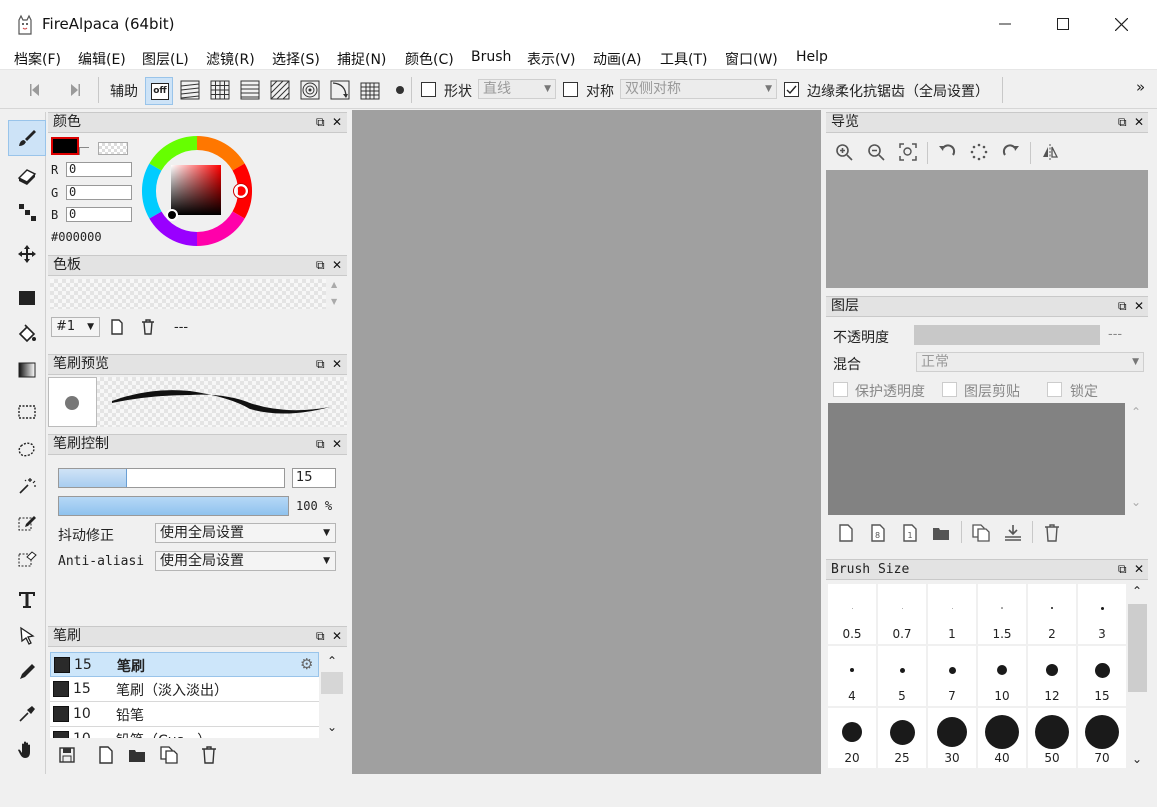 The height and width of the screenshot is (807, 1157). I want to click on navigator-preview, so click(987, 229).